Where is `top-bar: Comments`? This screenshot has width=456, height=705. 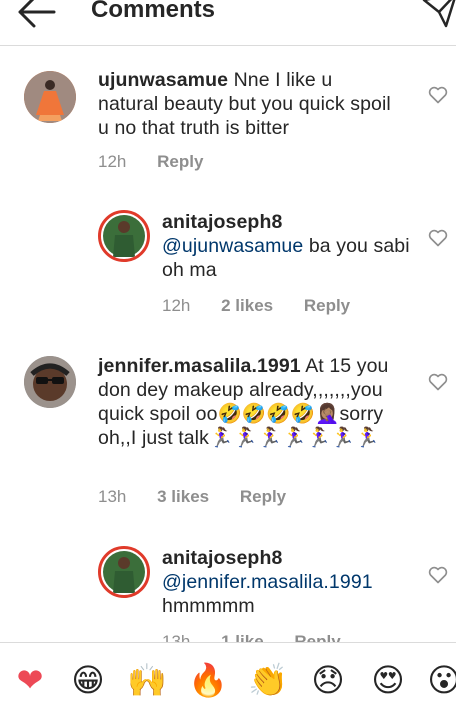
top-bar: Comments is located at coordinates (228, 23).